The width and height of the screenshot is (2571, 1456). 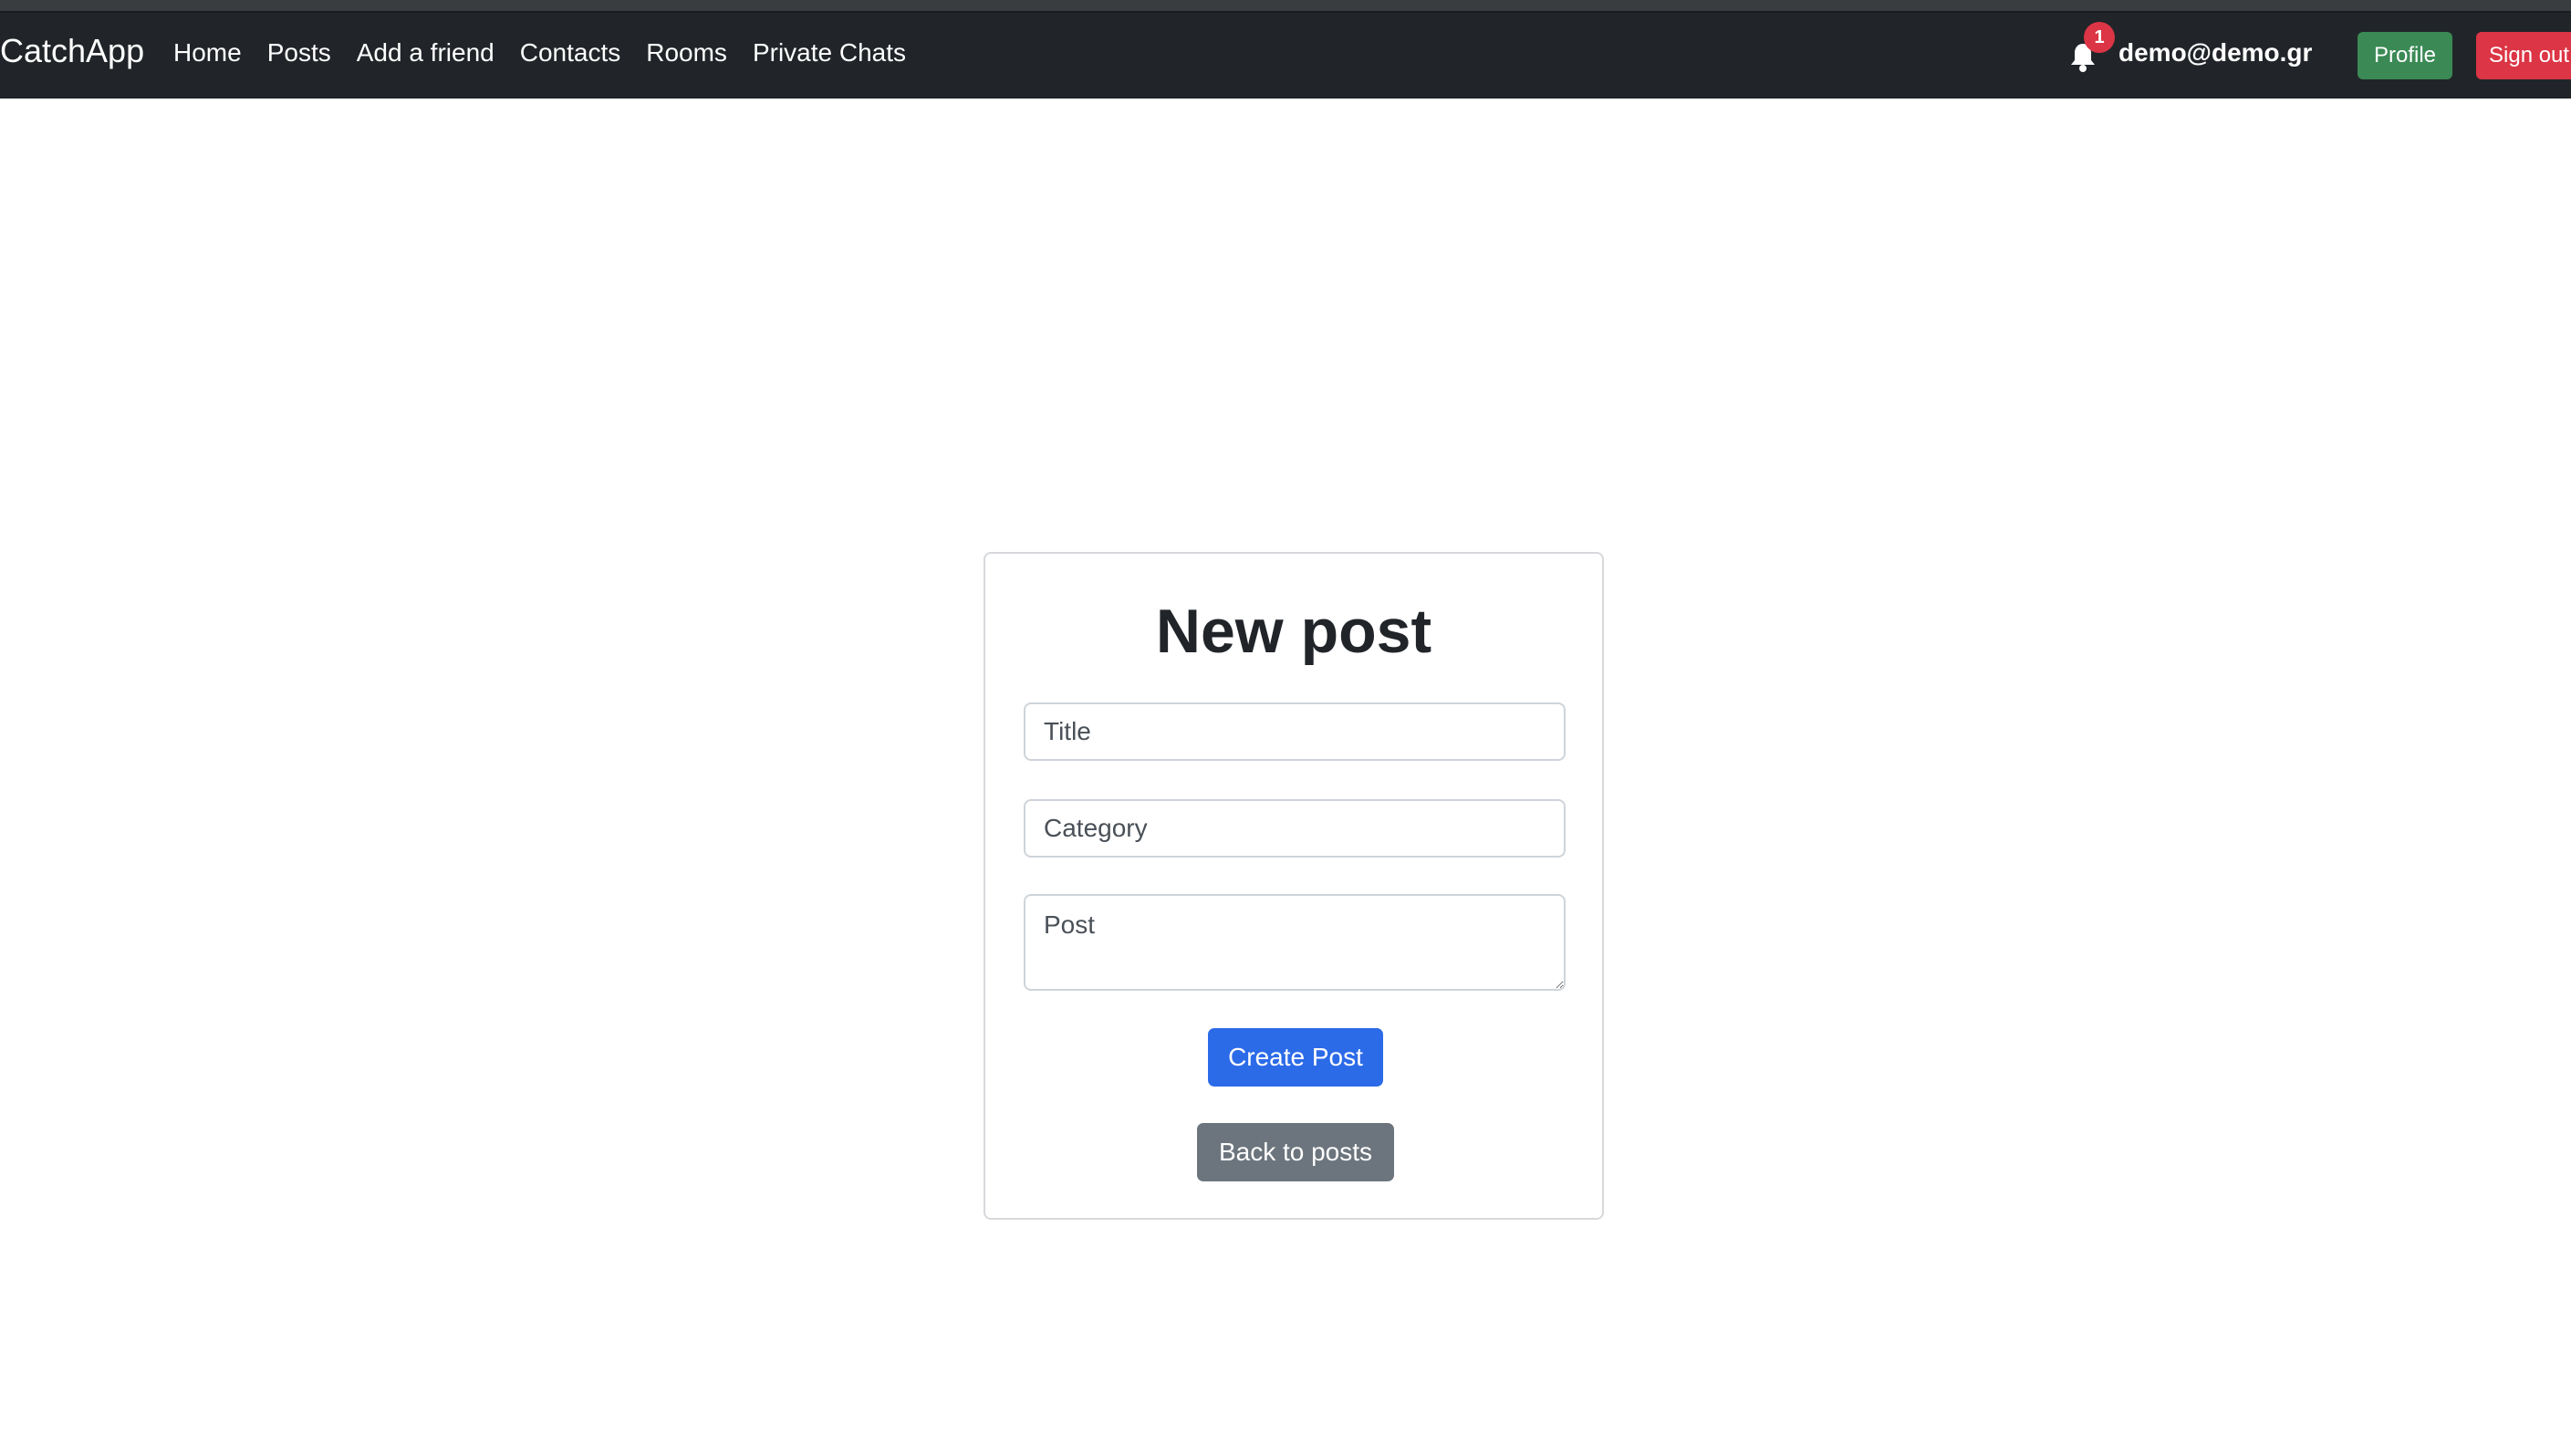 I want to click on brand-logo: CatchApp, so click(x=72, y=51).